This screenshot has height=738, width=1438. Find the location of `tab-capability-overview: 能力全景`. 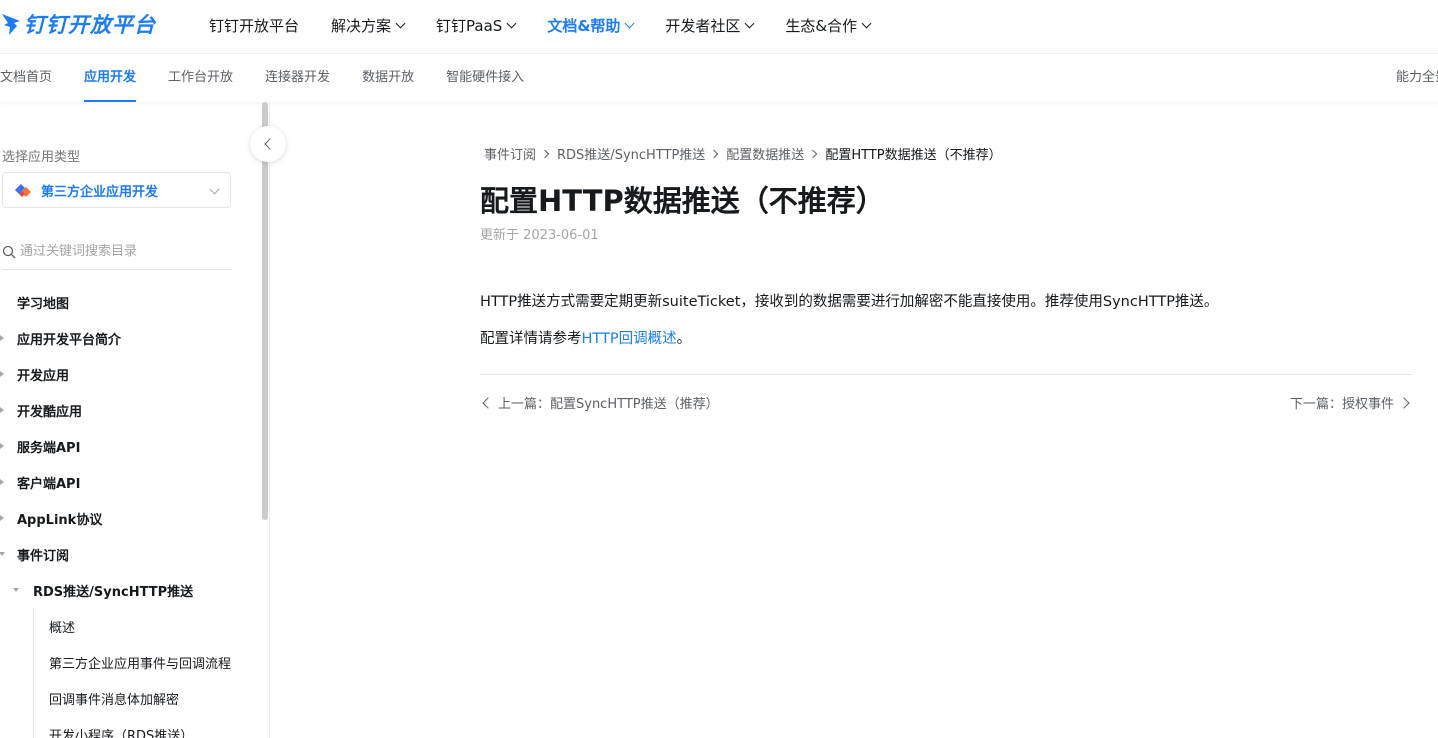

tab-capability-overview: 能力全景 is located at coordinates (1417, 78).